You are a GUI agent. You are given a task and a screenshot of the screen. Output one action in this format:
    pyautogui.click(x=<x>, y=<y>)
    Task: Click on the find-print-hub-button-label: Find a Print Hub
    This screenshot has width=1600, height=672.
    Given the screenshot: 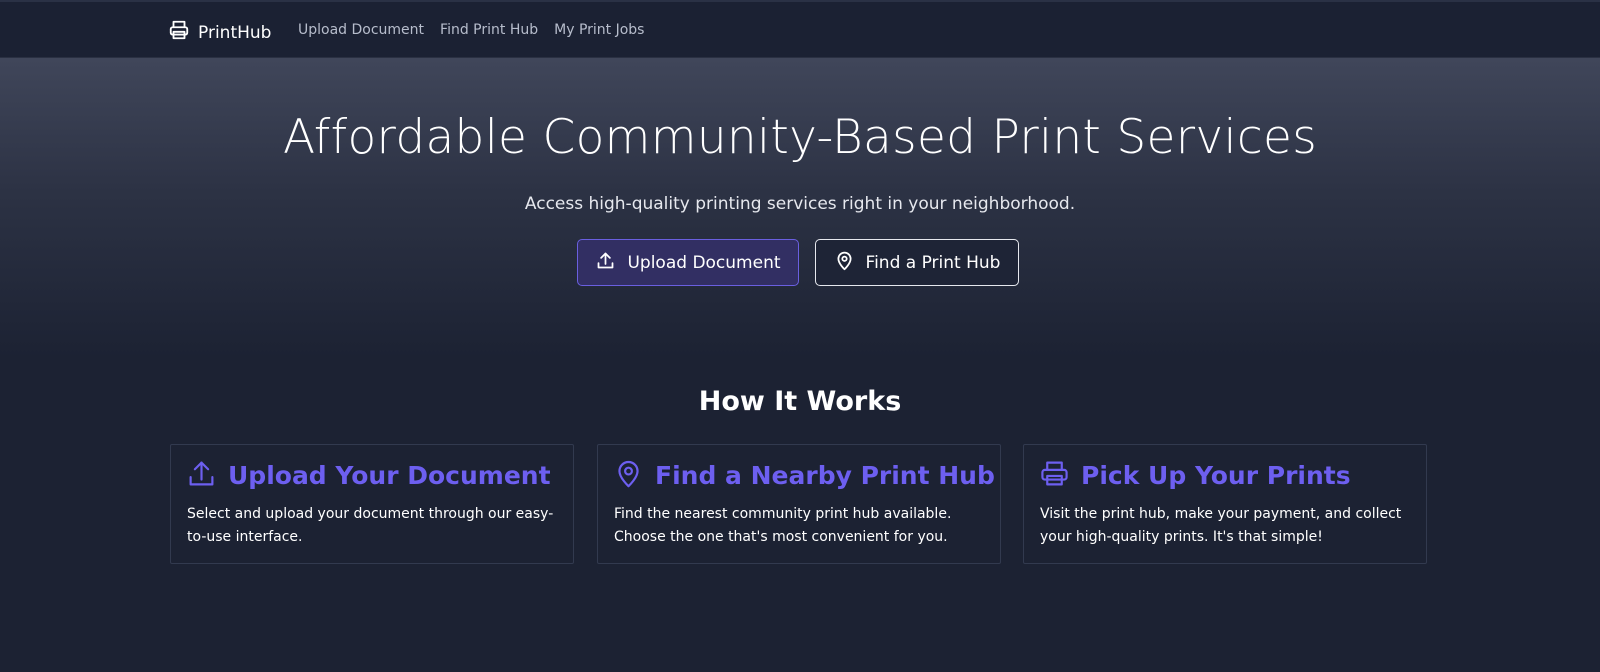 What is the action you would take?
    pyautogui.click(x=933, y=262)
    